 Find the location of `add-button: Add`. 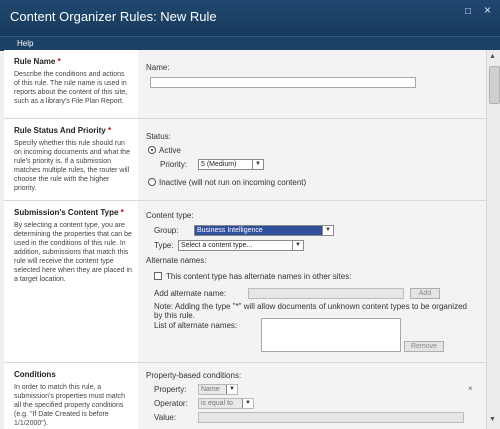

add-button: Add is located at coordinates (425, 293).